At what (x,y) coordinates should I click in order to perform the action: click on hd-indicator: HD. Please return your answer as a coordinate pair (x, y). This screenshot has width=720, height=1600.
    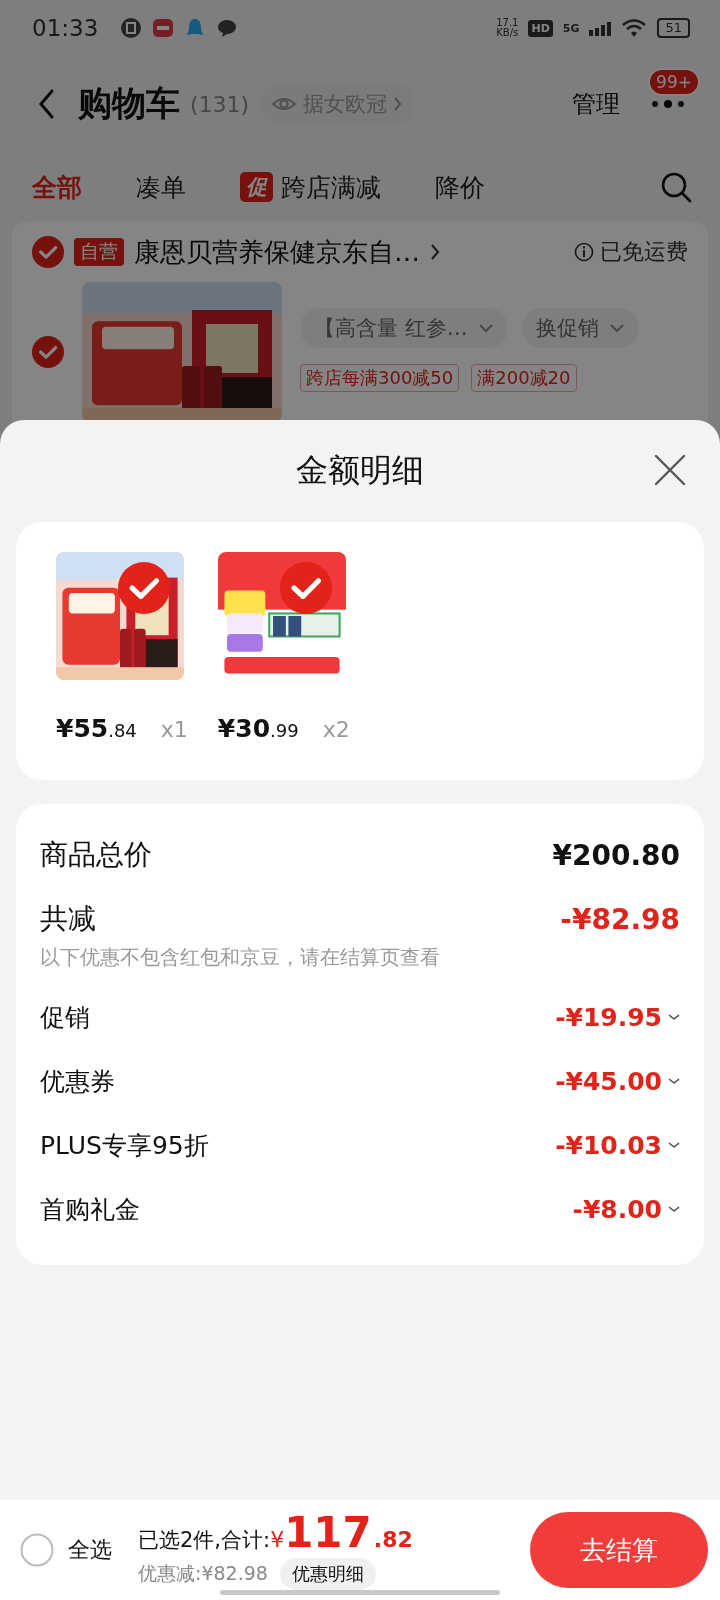
    Looking at the image, I should click on (540, 28).